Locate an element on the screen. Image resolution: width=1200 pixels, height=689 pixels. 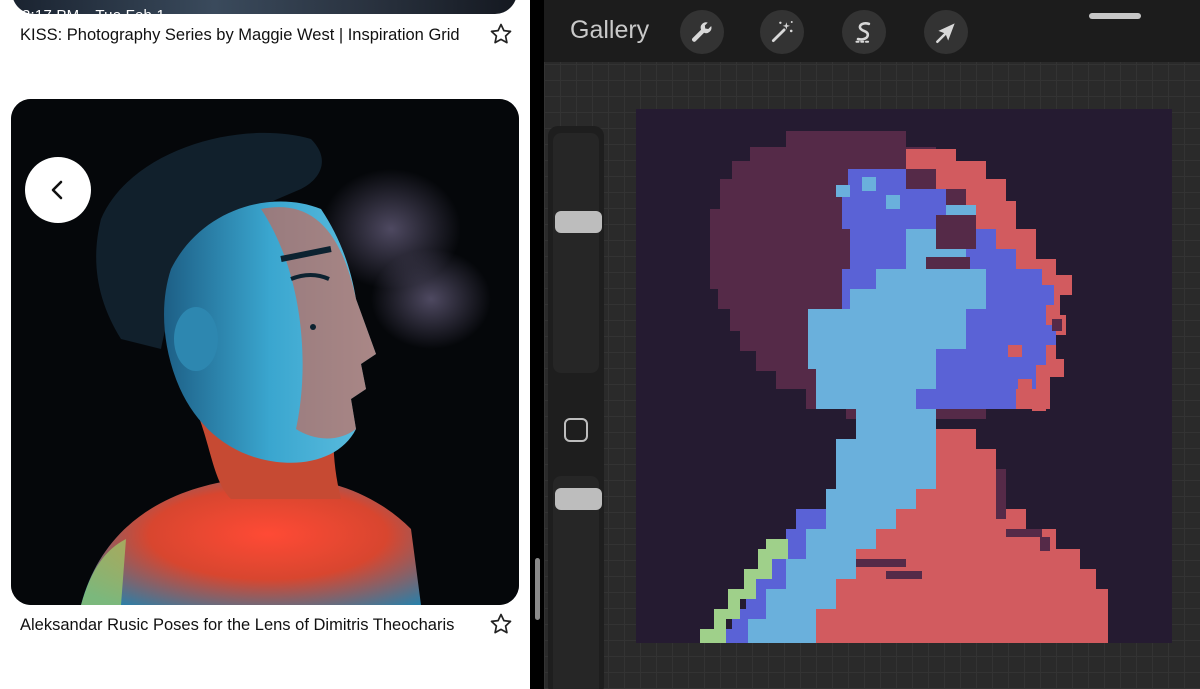
brush-opacity-thumb is located at coordinates (578, 499).